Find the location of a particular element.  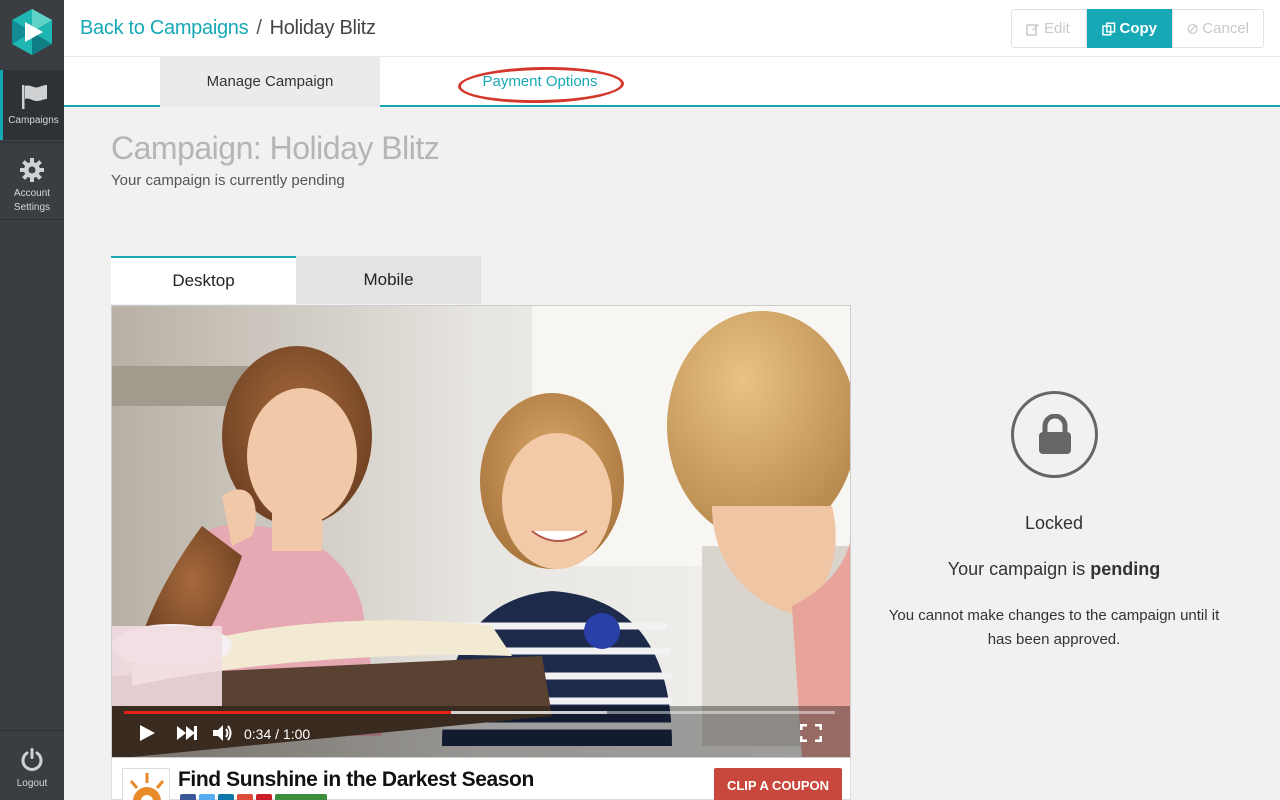

sun-logo-icon is located at coordinates (146, 784).